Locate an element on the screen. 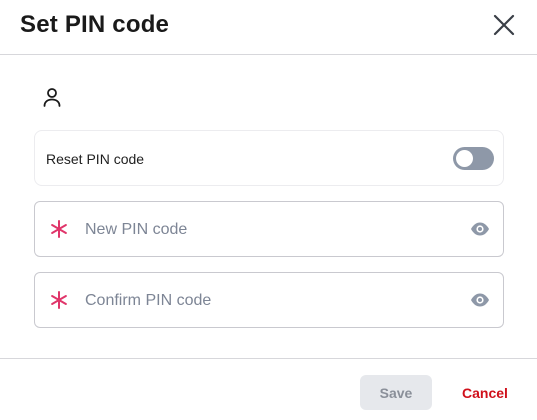 The height and width of the screenshot is (420, 537). dialog-footer: Save Cancel is located at coordinates (268, 389).